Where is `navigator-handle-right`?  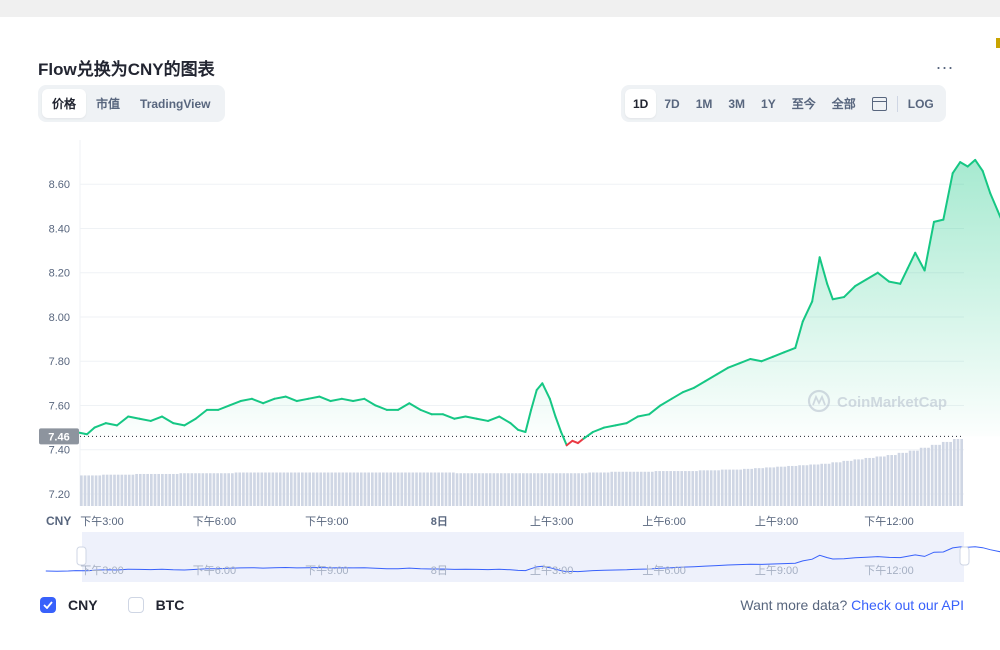 navigator-handle-right is located at coordinates (964, 556).